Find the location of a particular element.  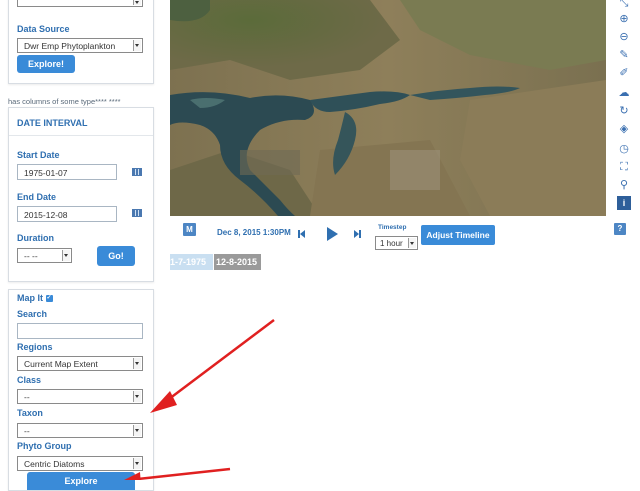

arrow-upper is located at coordinates (212, 366).